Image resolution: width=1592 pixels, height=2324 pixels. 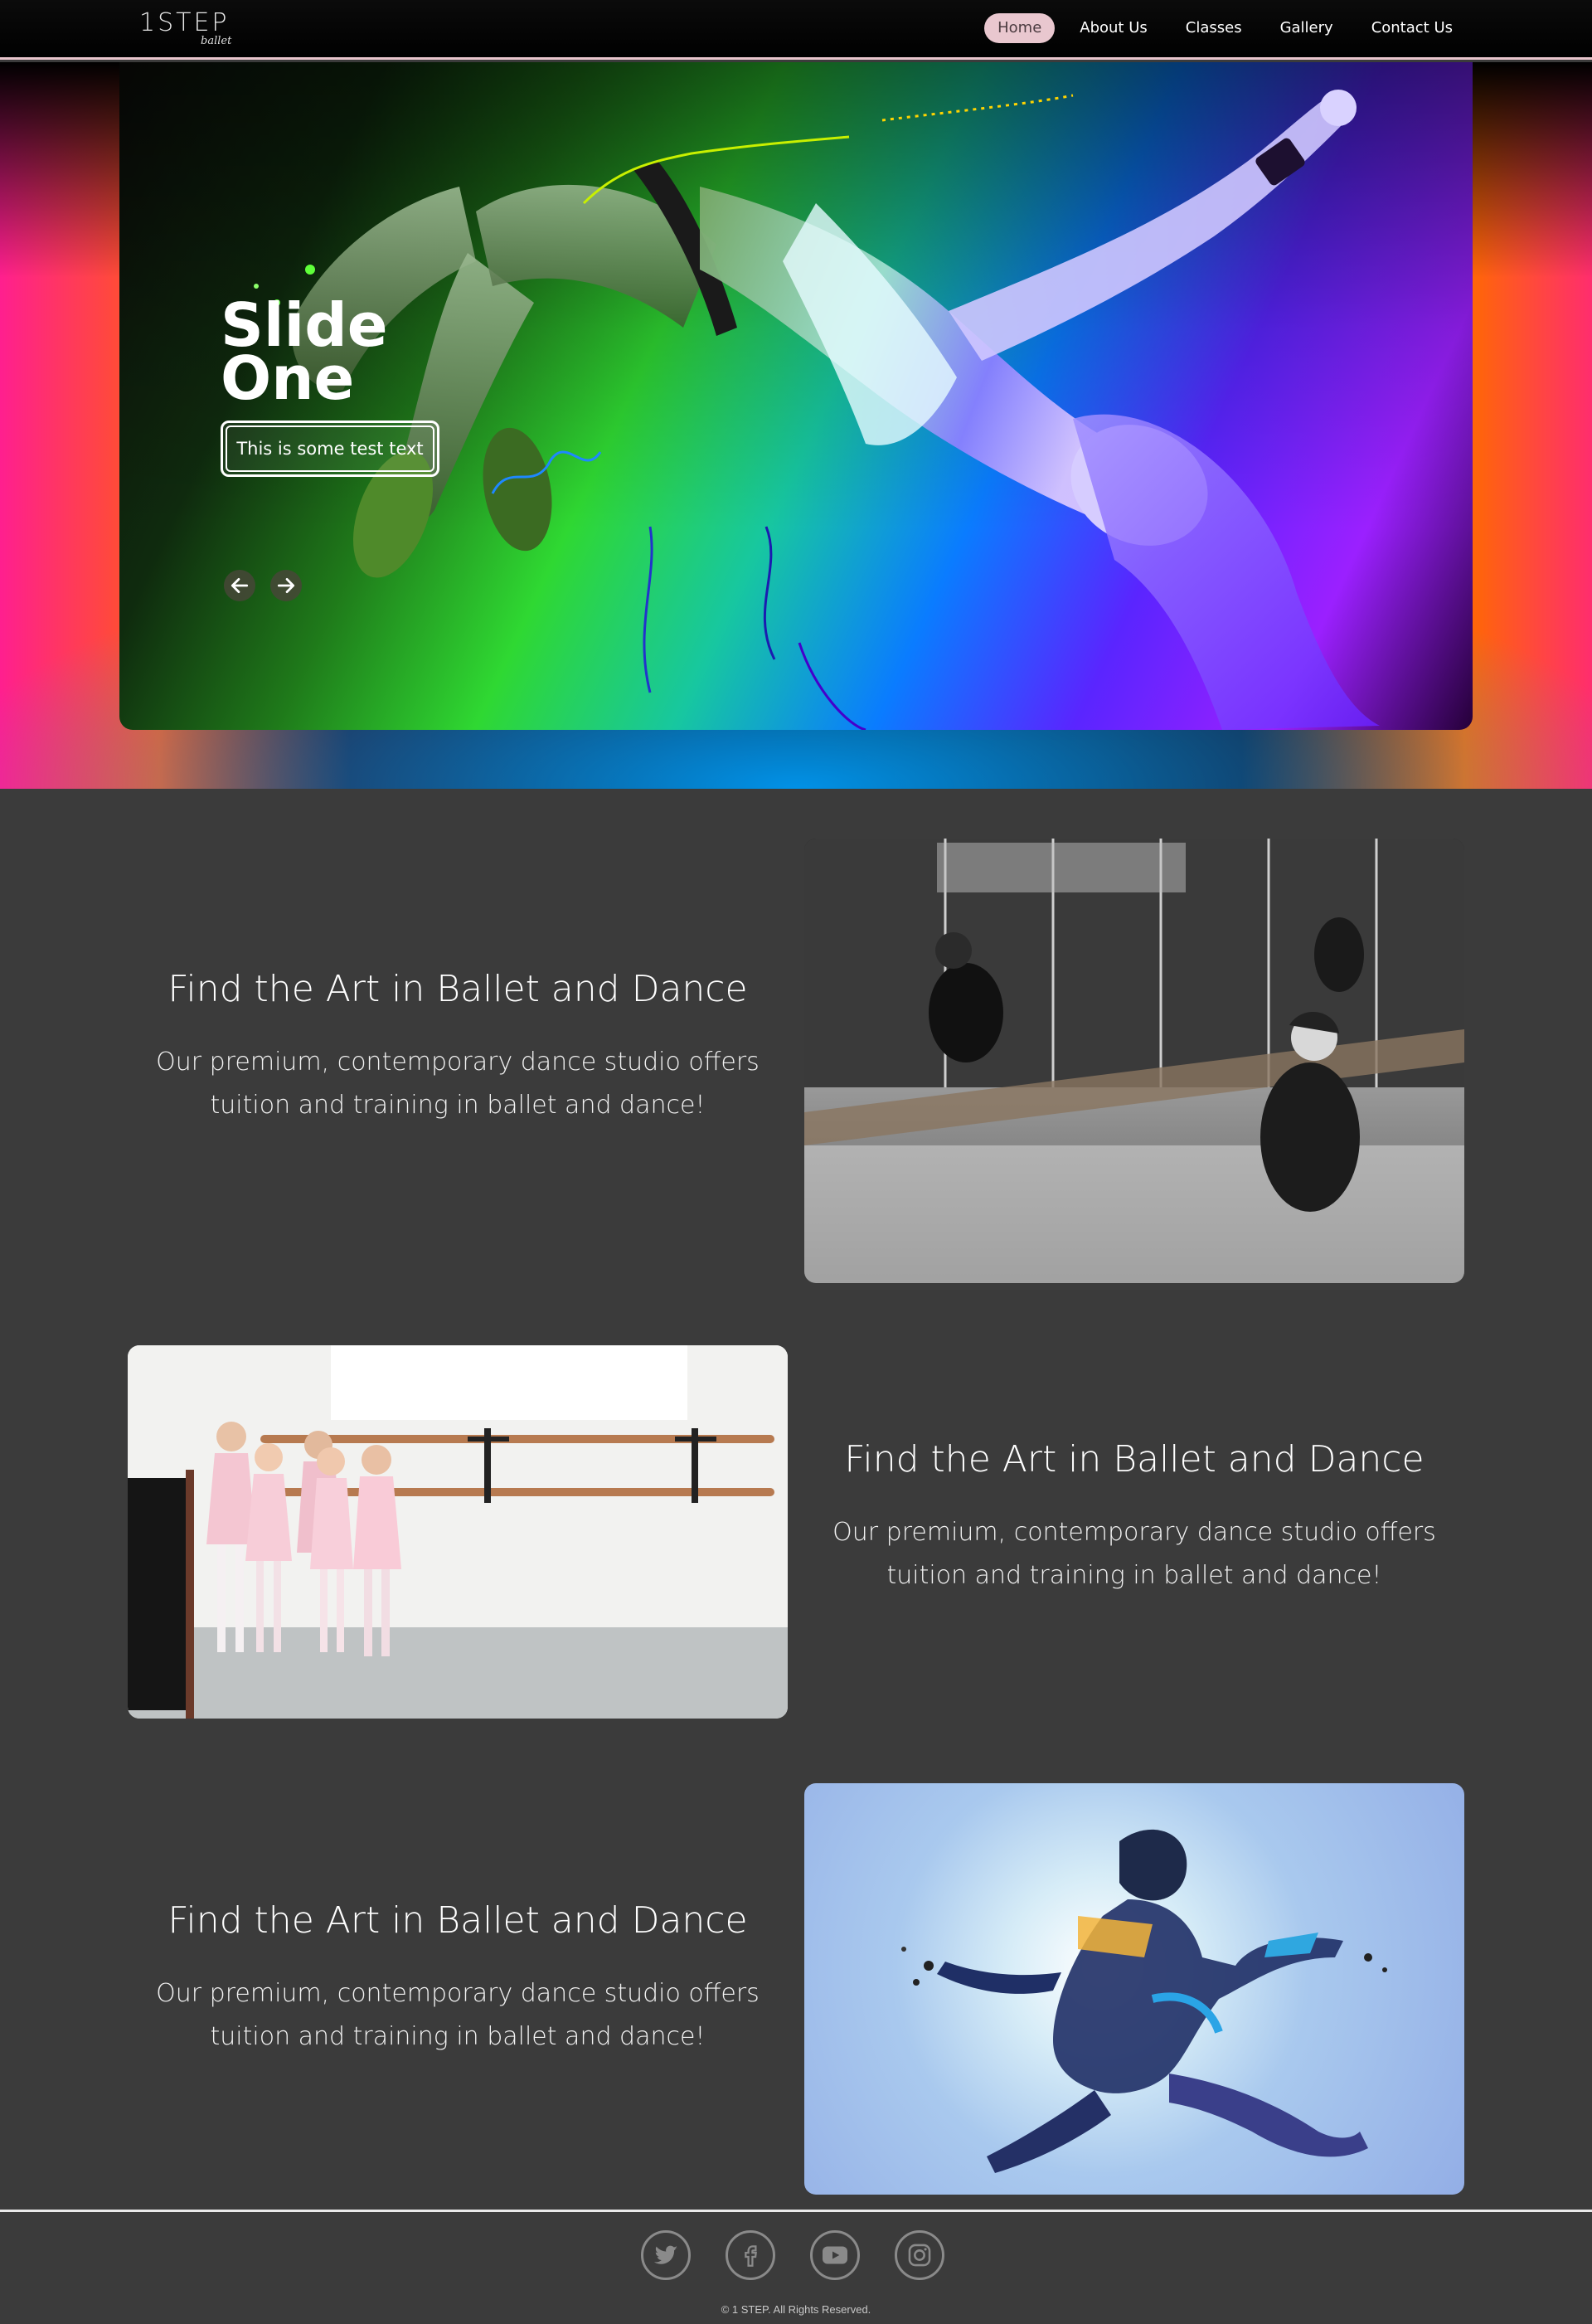 I want to click on nav-item-home: Home, so click(x=1020, y=28).